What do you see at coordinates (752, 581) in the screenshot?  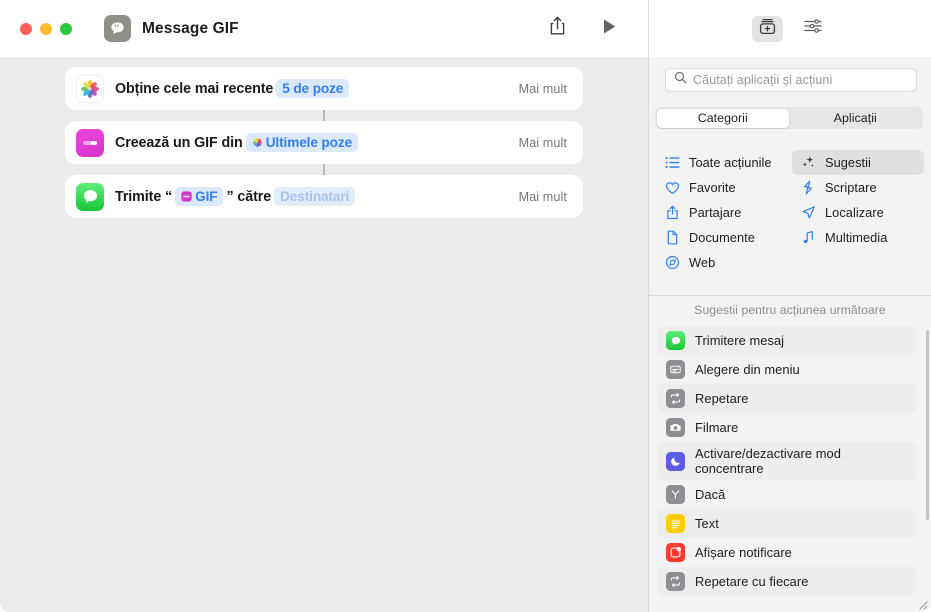 I see `suggestion-label: Repetare cu fiecare` at bounding box center [752, 581].